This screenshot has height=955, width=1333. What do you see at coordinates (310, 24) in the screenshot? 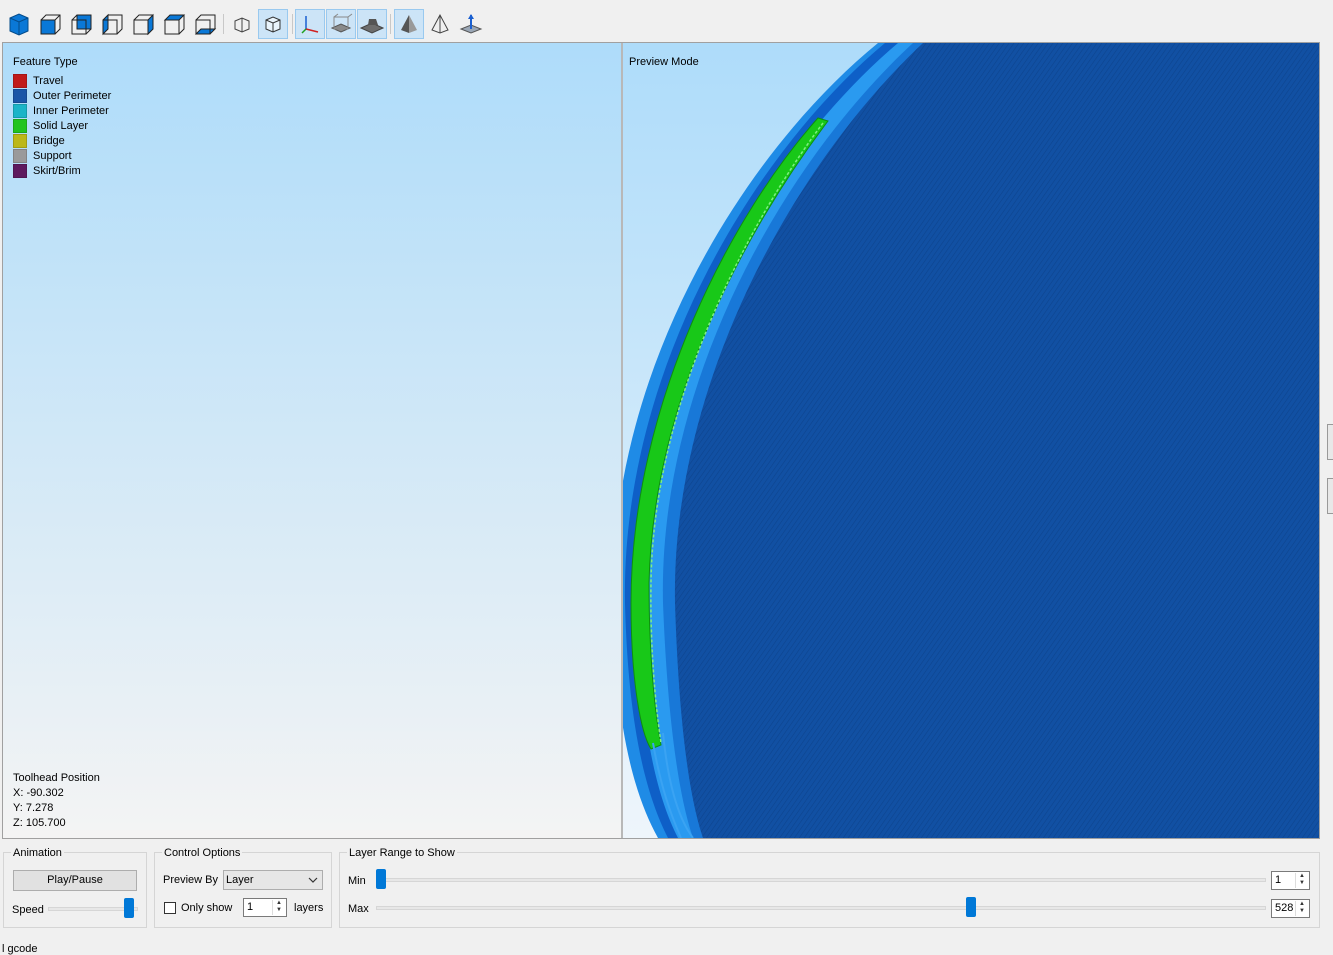
I see `axes-icon` at bounding box center [310, 24].